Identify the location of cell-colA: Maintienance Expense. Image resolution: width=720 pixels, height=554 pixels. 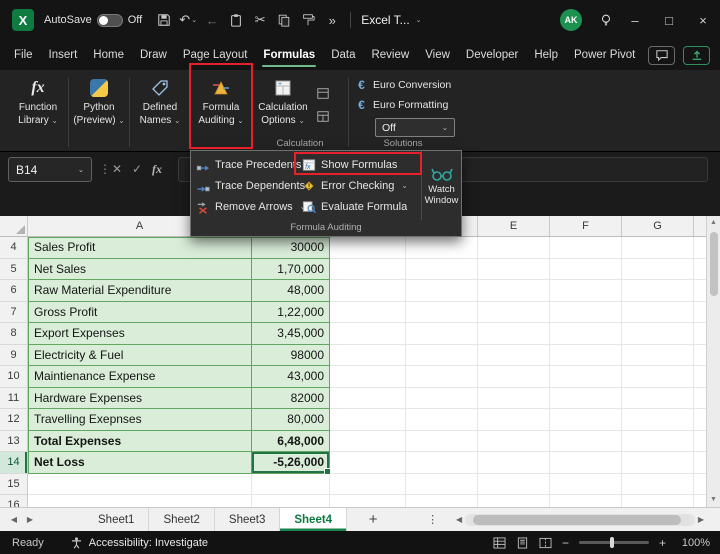
(140, 377).